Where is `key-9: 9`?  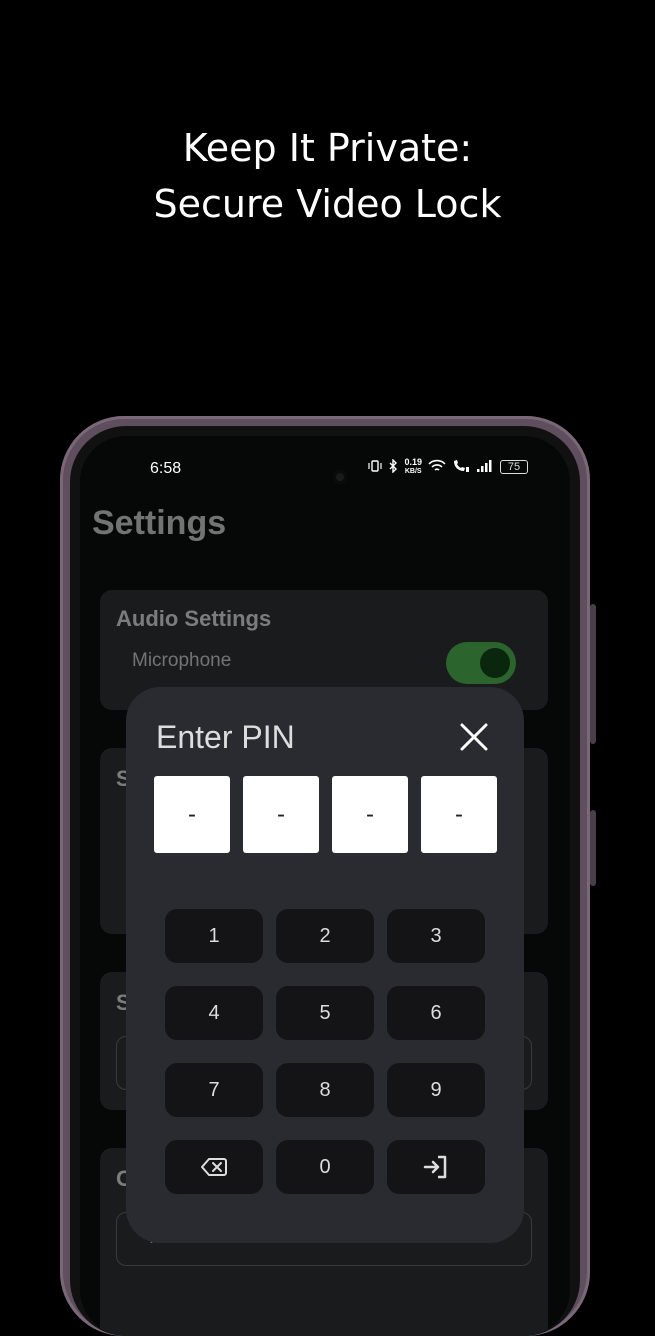
key-9: 9 is located at coordinates (436, 1090).